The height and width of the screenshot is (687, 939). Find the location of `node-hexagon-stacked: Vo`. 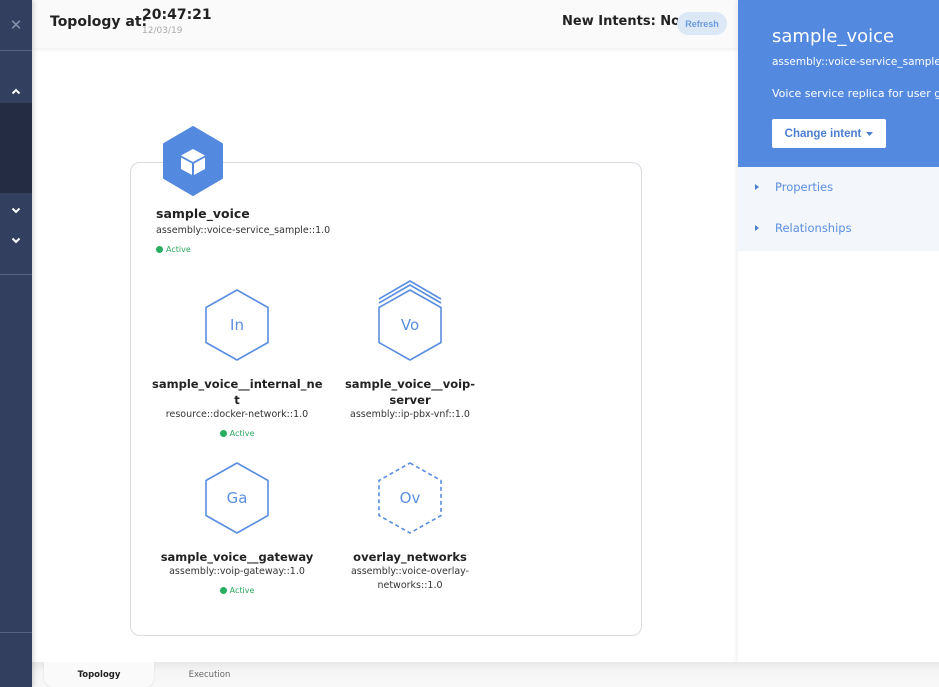

node-hexagon-stacked: Vo is located at coordinates (410, 320).